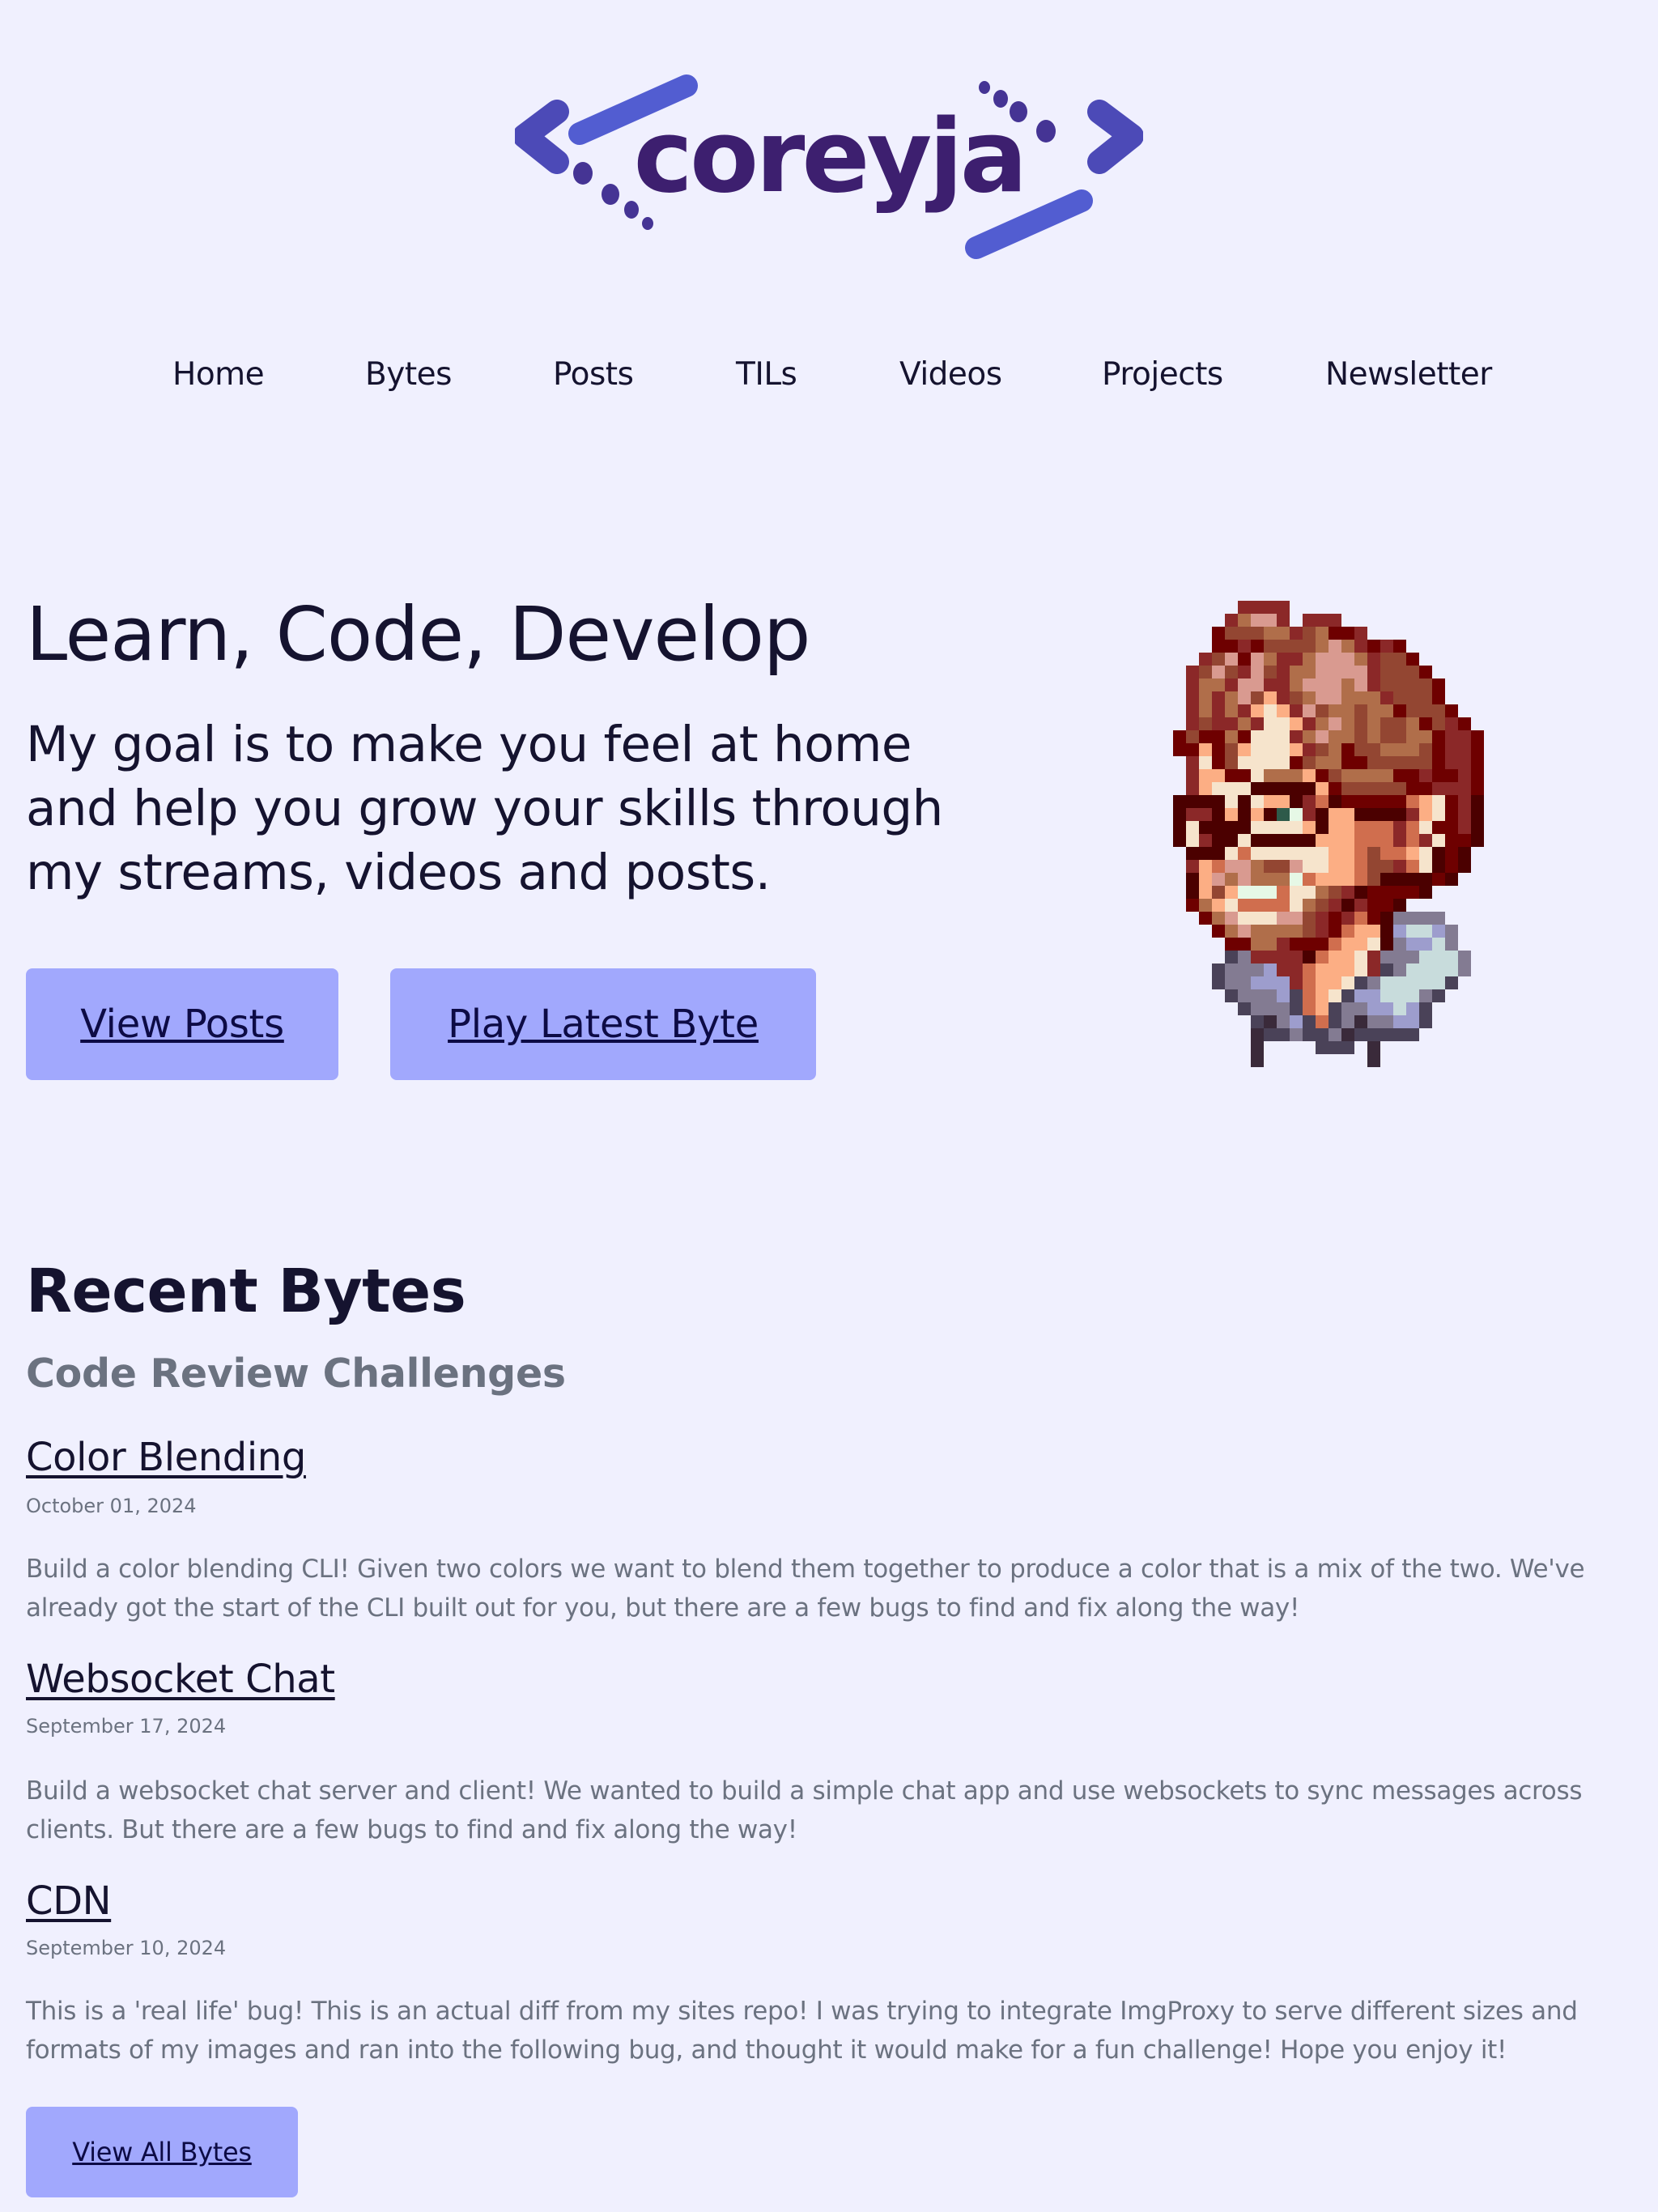 The width and height of the screenshot is (1658, 2212). What do you see at coordinates (603, 1024) in the screenshot?
I see `play-latest-byte-button: Play Latest Byte` at bounding box center [603, 1024].